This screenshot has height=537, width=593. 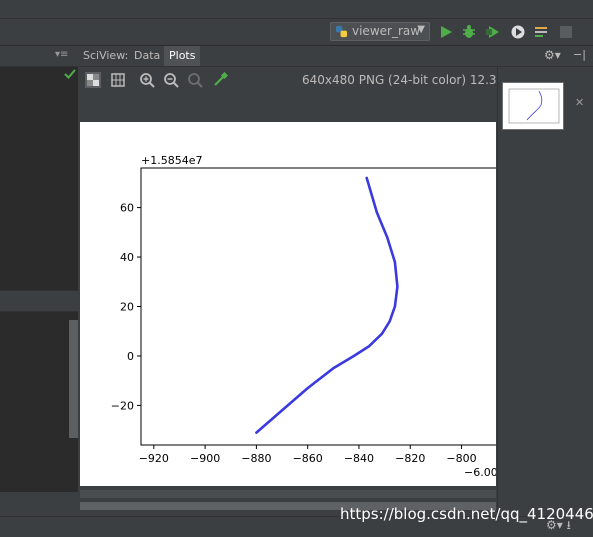 What do you see at coordinates (195, 80) in the screenshot?
I see `zoom-reset-icon` at bounding box center [195, 80].